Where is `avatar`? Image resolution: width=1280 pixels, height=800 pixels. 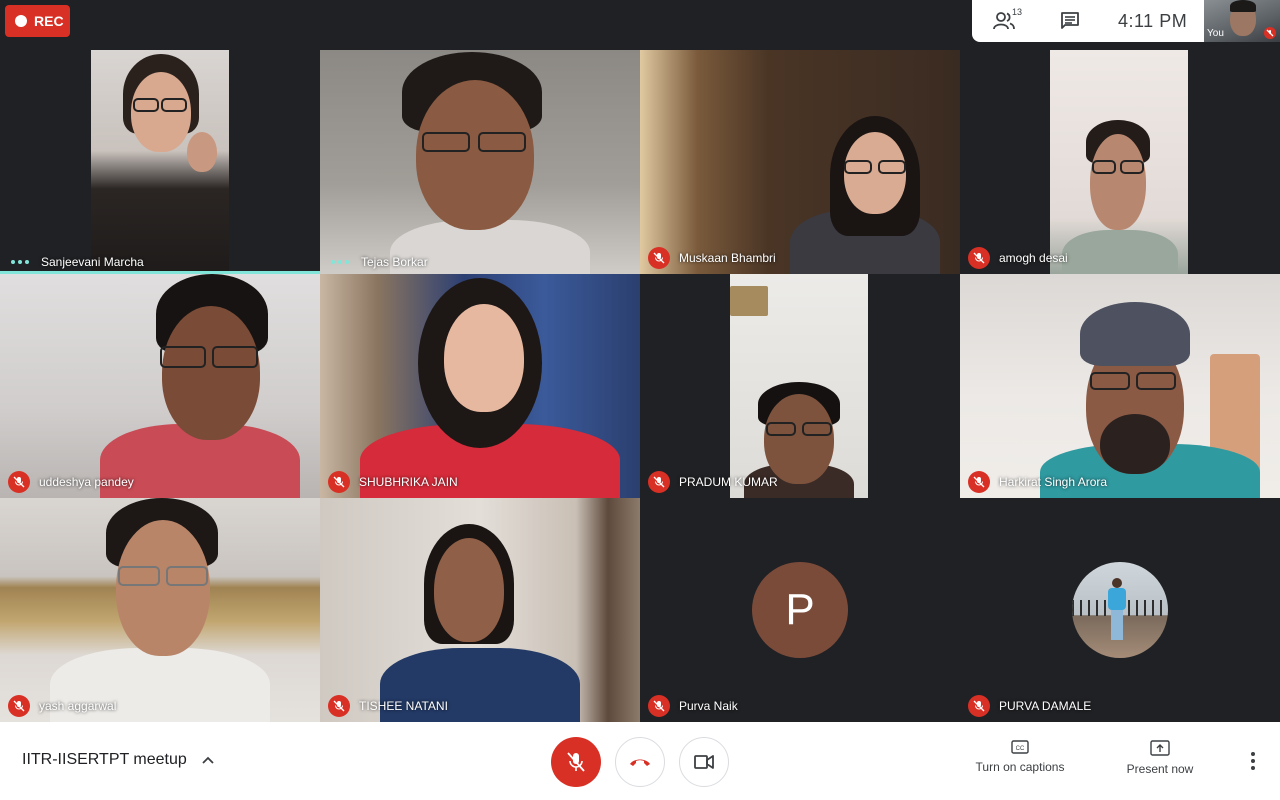
avatar is located at coordinates (1120, 610).